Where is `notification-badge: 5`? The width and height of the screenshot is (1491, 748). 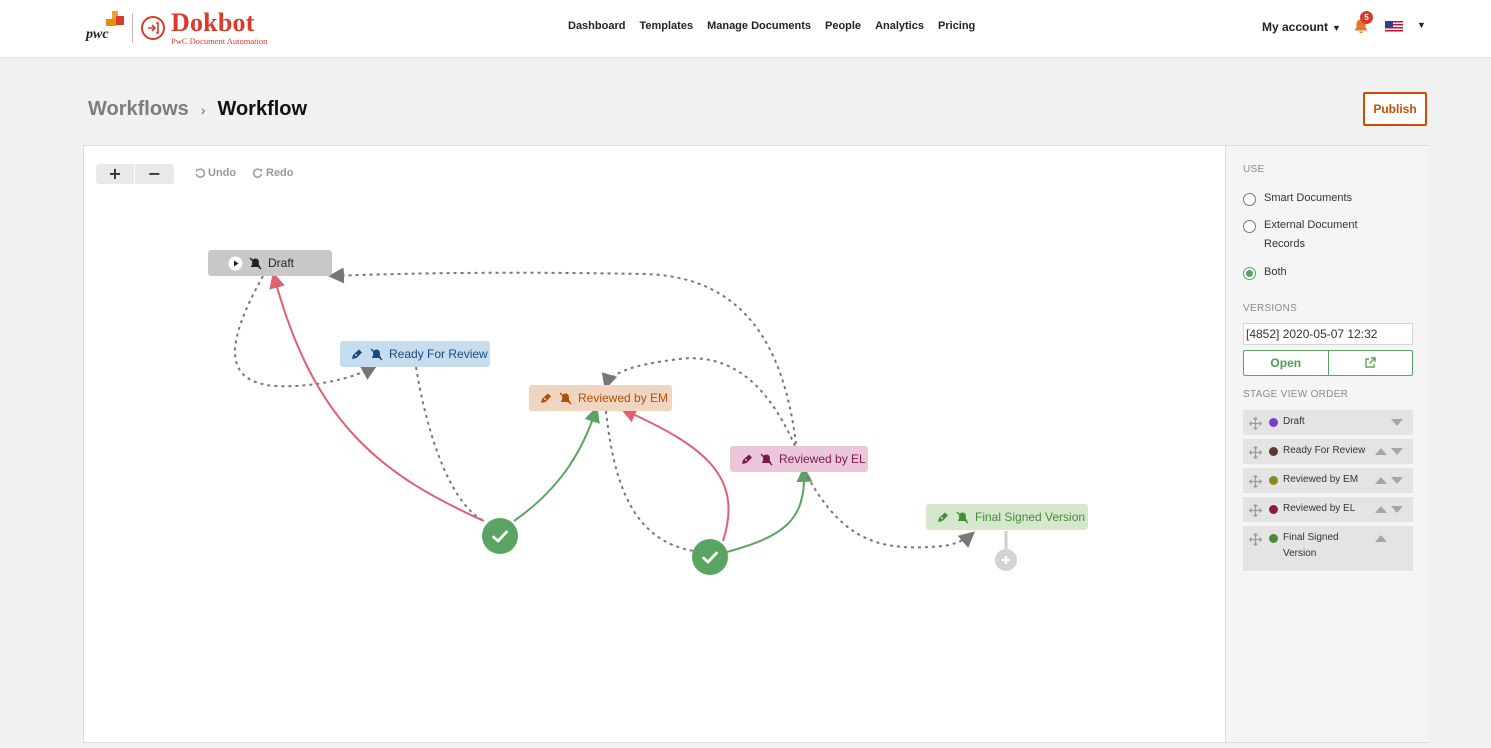 notification-badge: 5 is located at coordinates (1366, 17).